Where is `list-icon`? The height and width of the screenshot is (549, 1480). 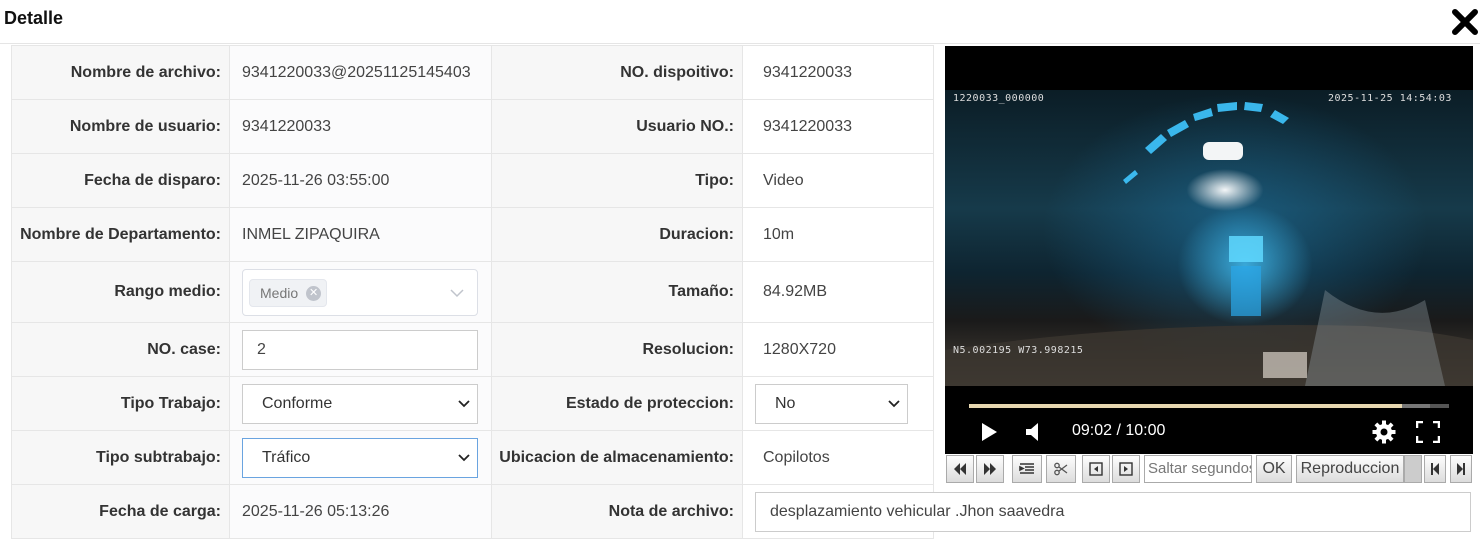
list-icon is located at coordinates (1026, 468).